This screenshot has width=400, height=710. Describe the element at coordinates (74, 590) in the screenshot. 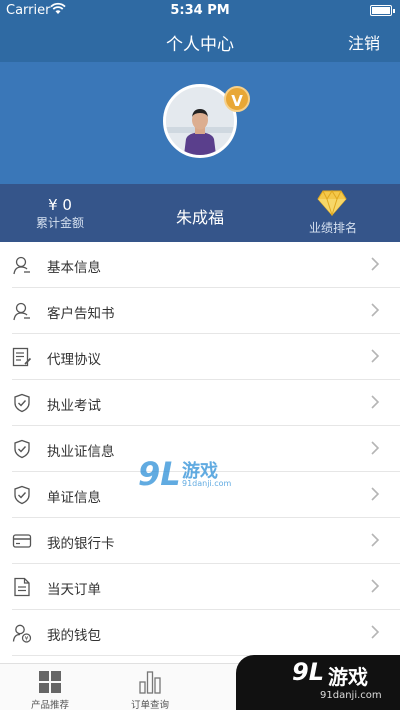

I see `menu-item-label: 当天订单` at that location.